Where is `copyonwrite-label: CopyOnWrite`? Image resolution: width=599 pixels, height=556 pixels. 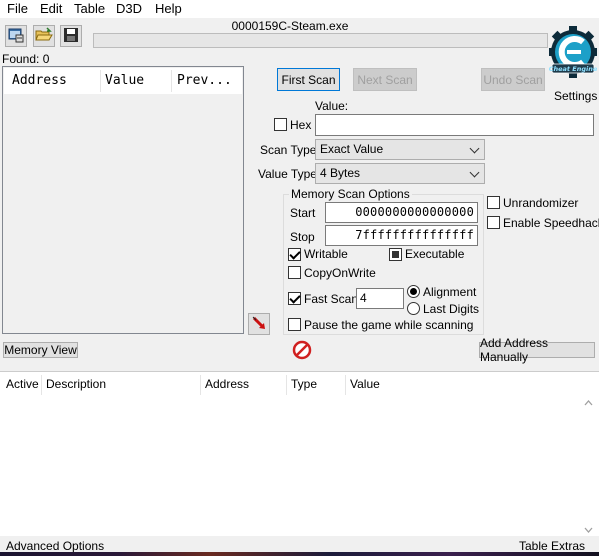 copyonwrite-label: CopyOnWrite is located at coordinates (340, 273).